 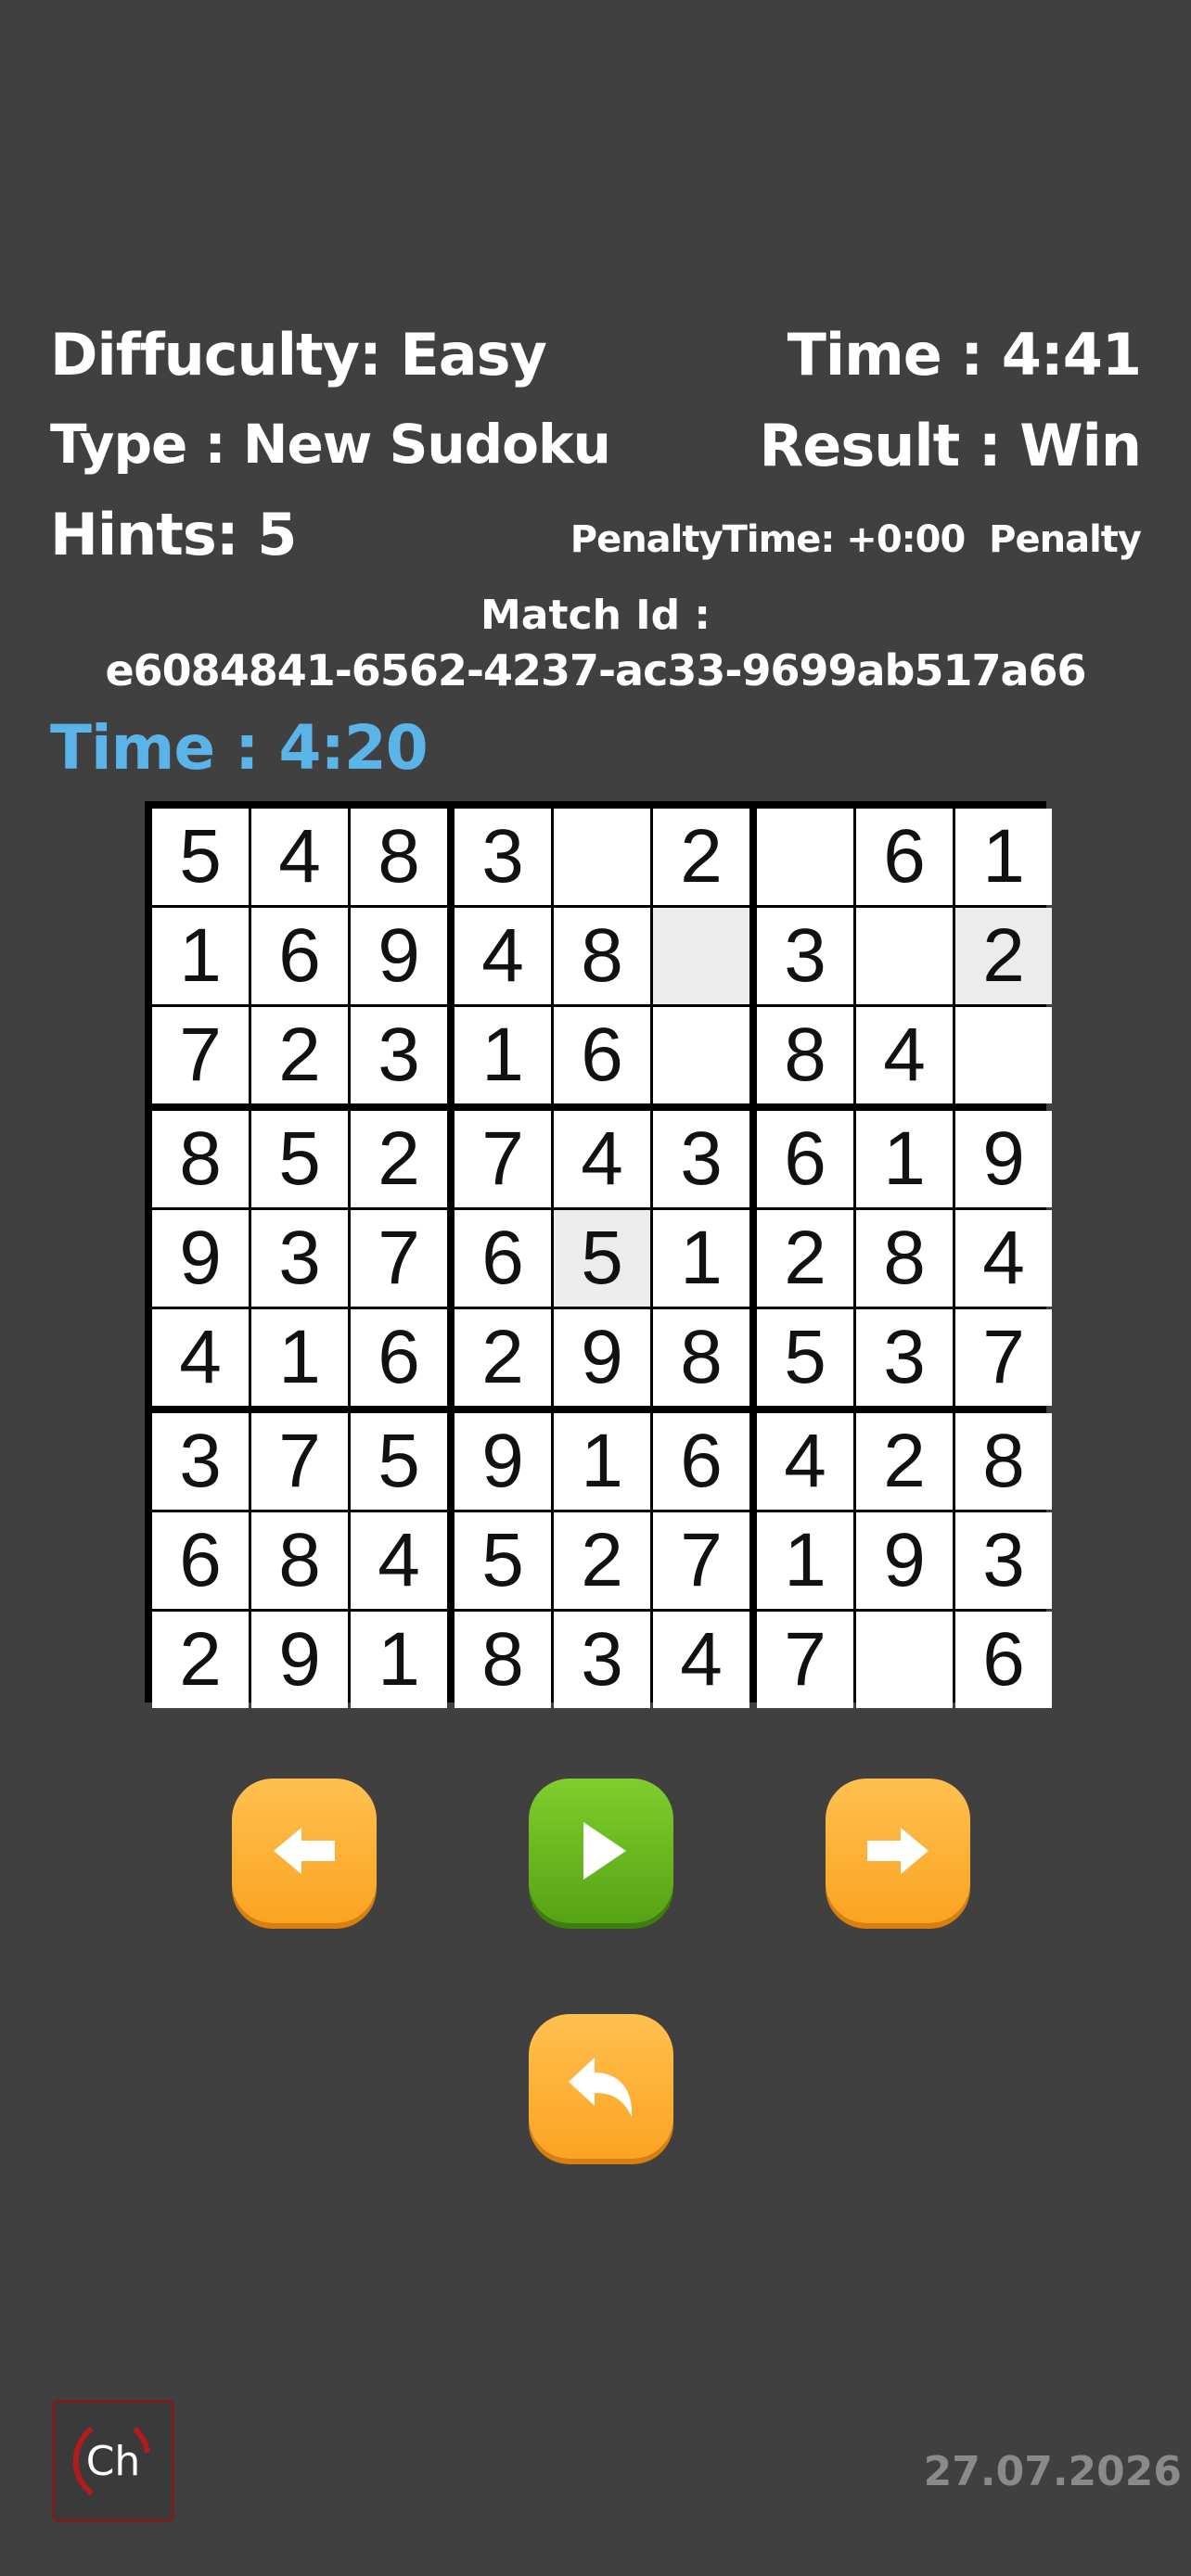 What do you see at coordinates (298, 355) in the screenshot?
I see `difficulty-label: Diffuculty: Easy` at bounding box center [298, 355].